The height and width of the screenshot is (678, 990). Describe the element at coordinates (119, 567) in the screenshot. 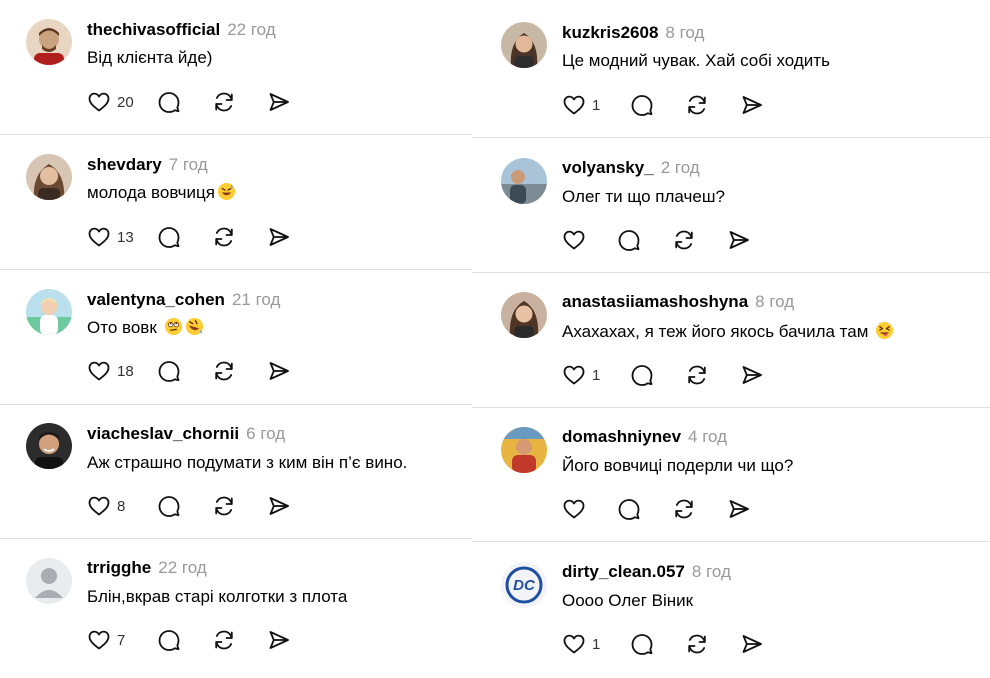

I see `username-link: trrigghe` at that location.